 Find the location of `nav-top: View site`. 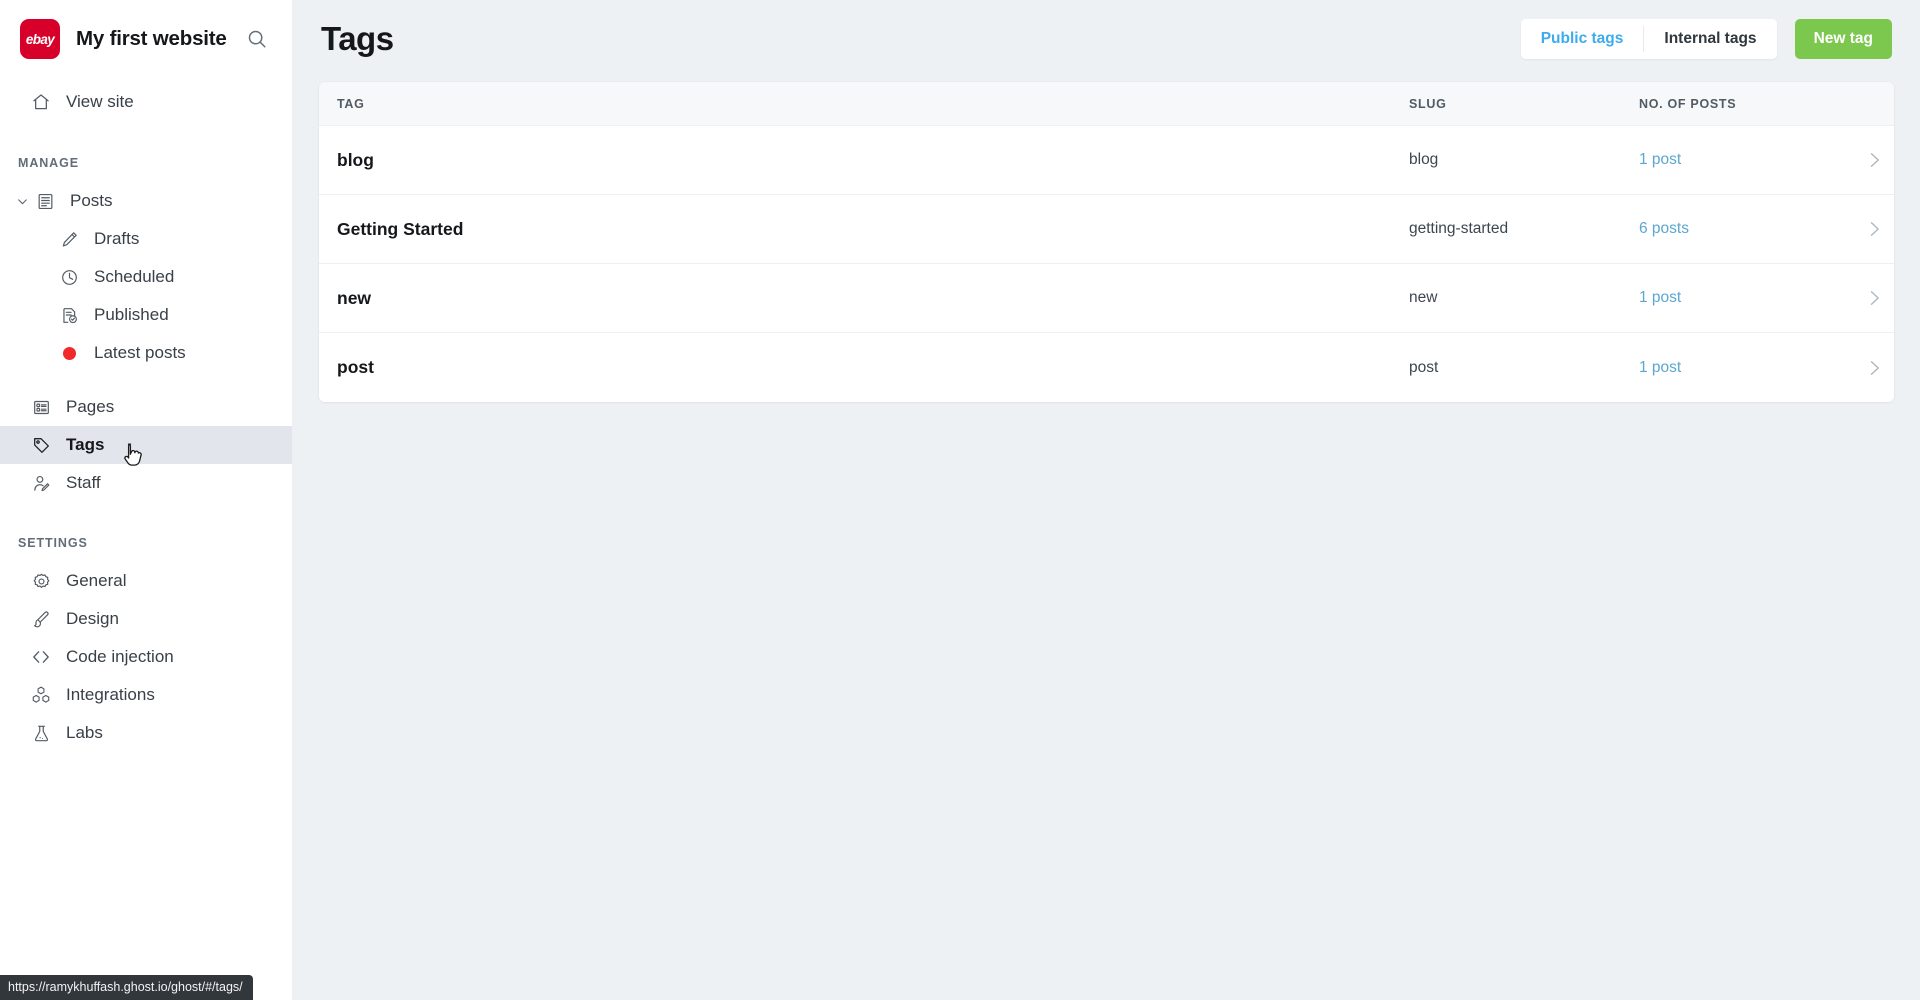

nav-top: View site is located at coordinates (146, 91).